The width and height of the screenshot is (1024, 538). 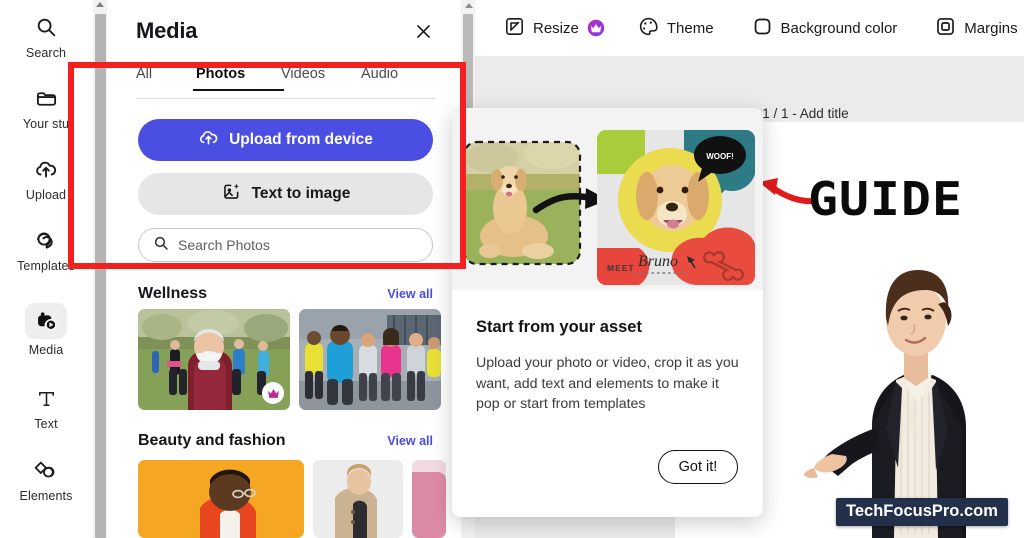 I want to click on toolbar-background-color-button: Background color, so click(x=825, y=28).